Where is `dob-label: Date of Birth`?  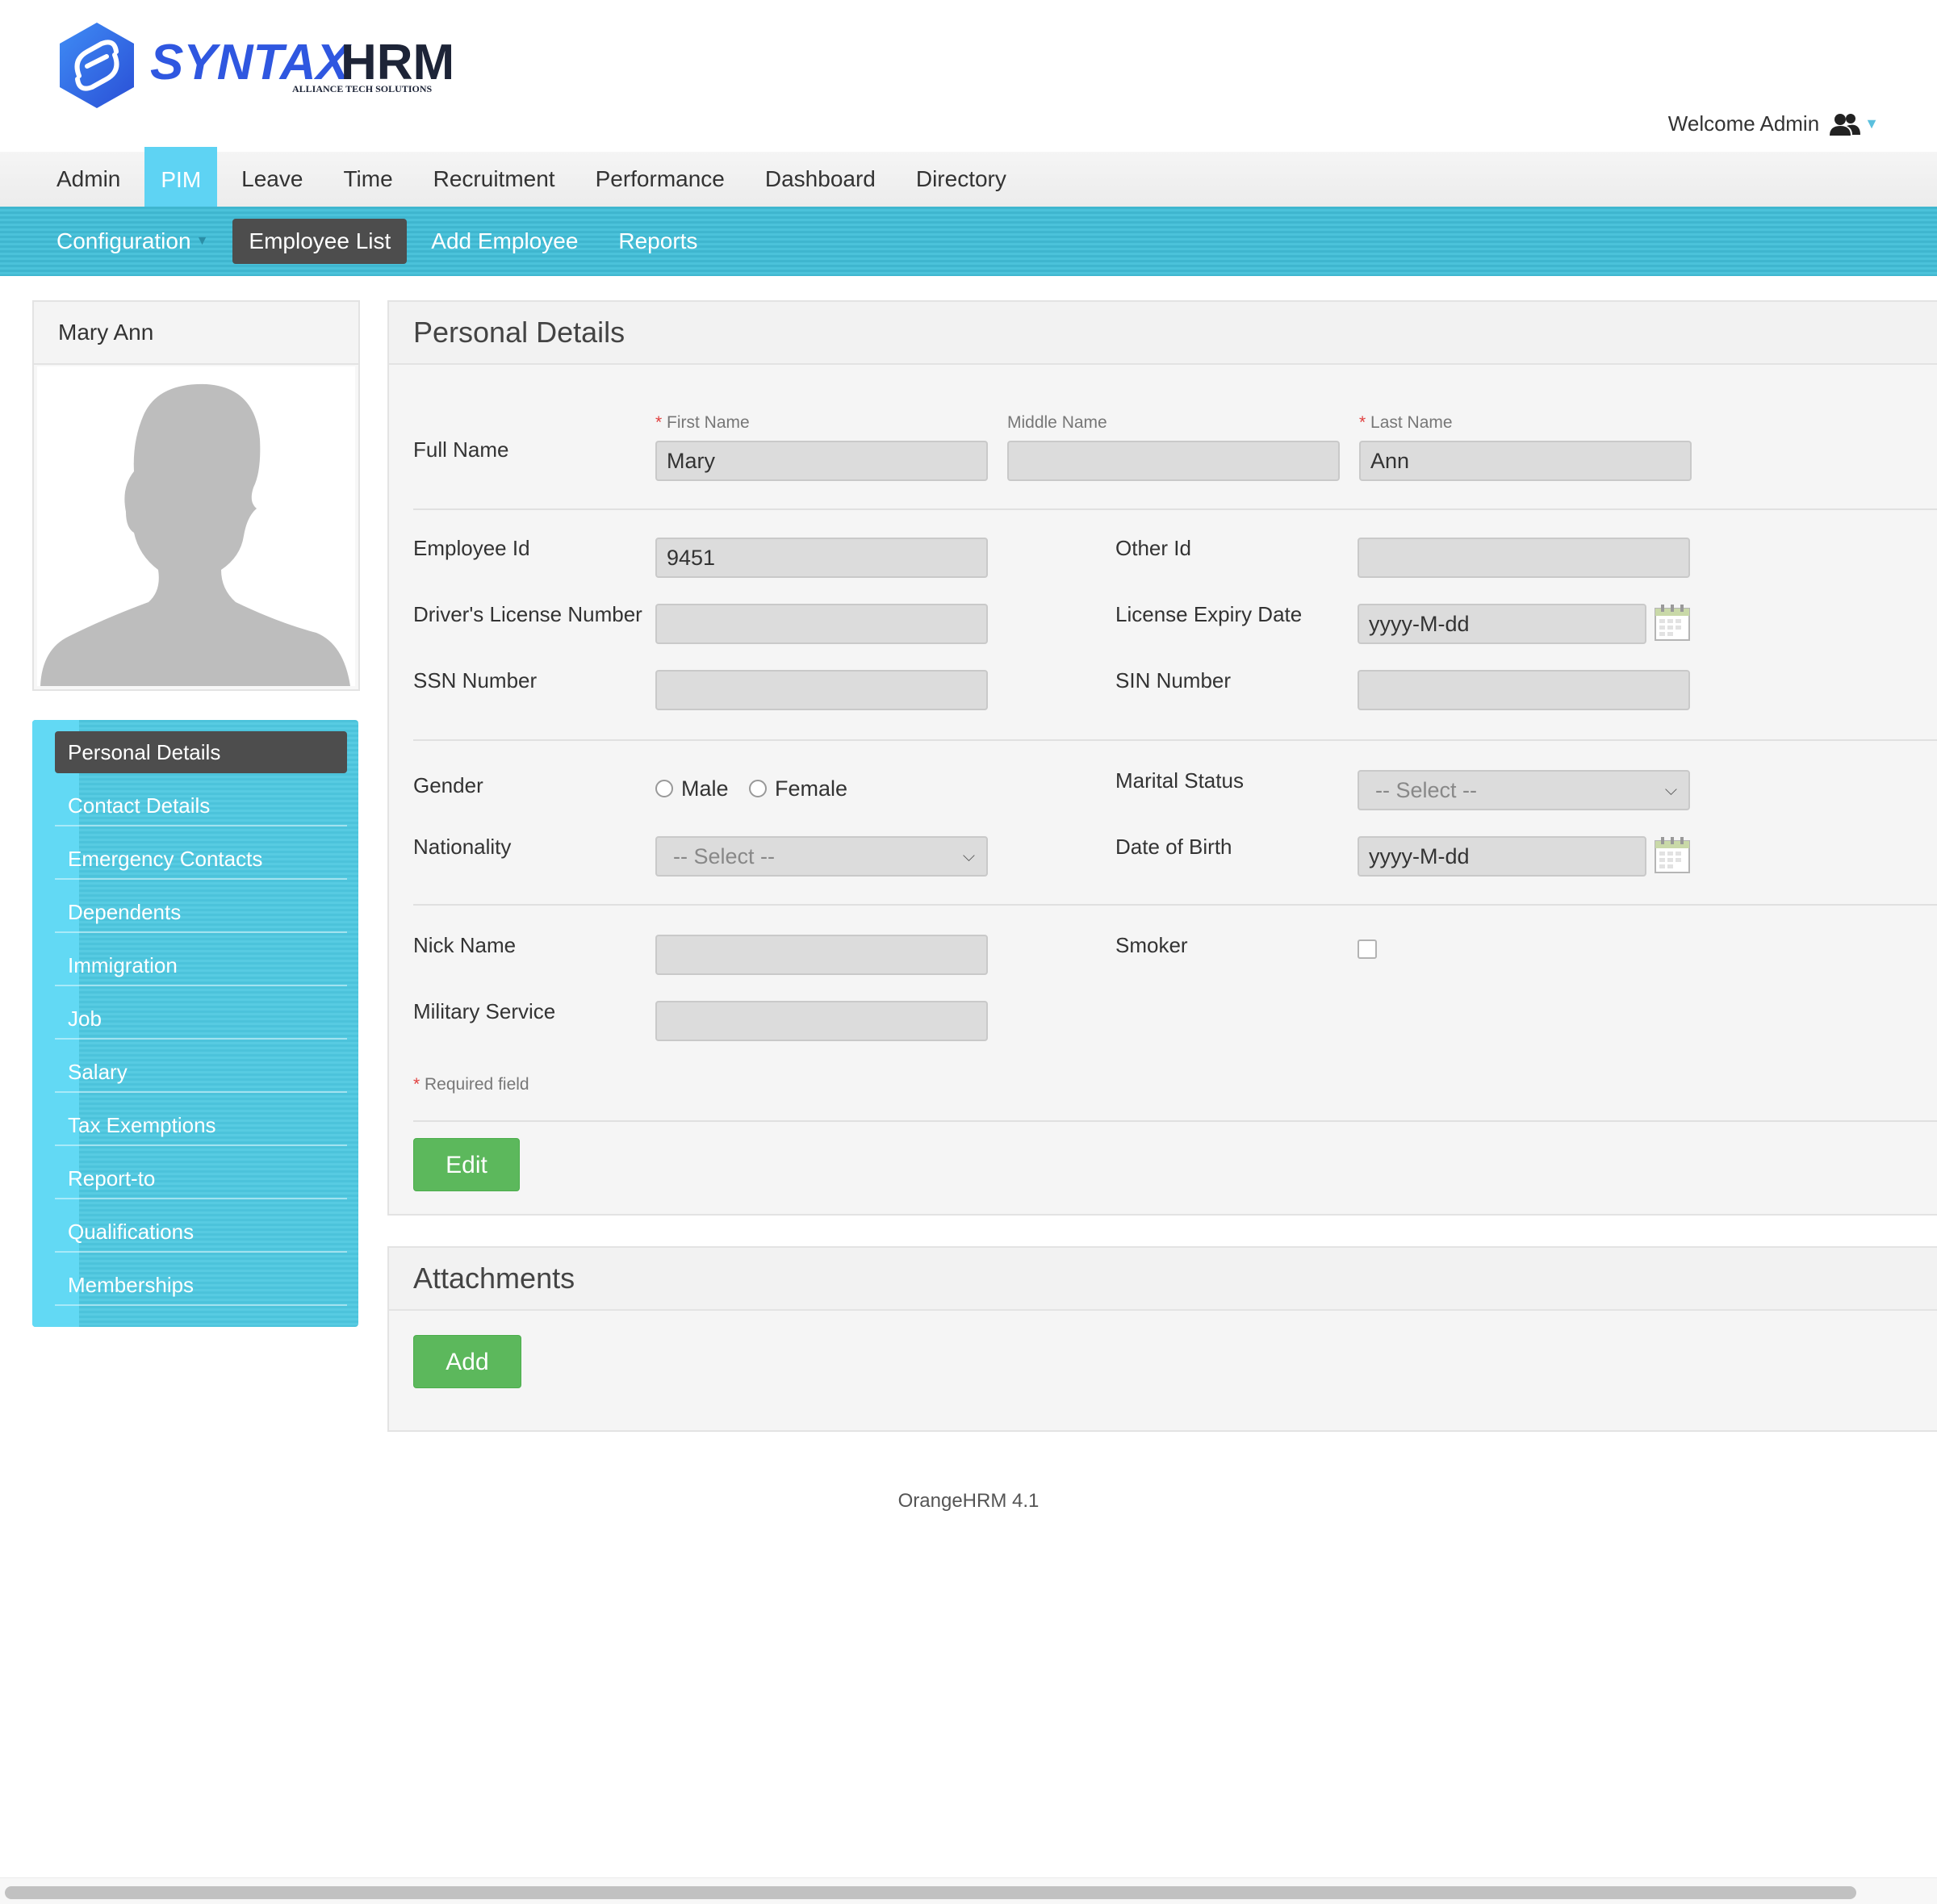 dob-label: Date of Birth is located at coordinates (1173, 847).